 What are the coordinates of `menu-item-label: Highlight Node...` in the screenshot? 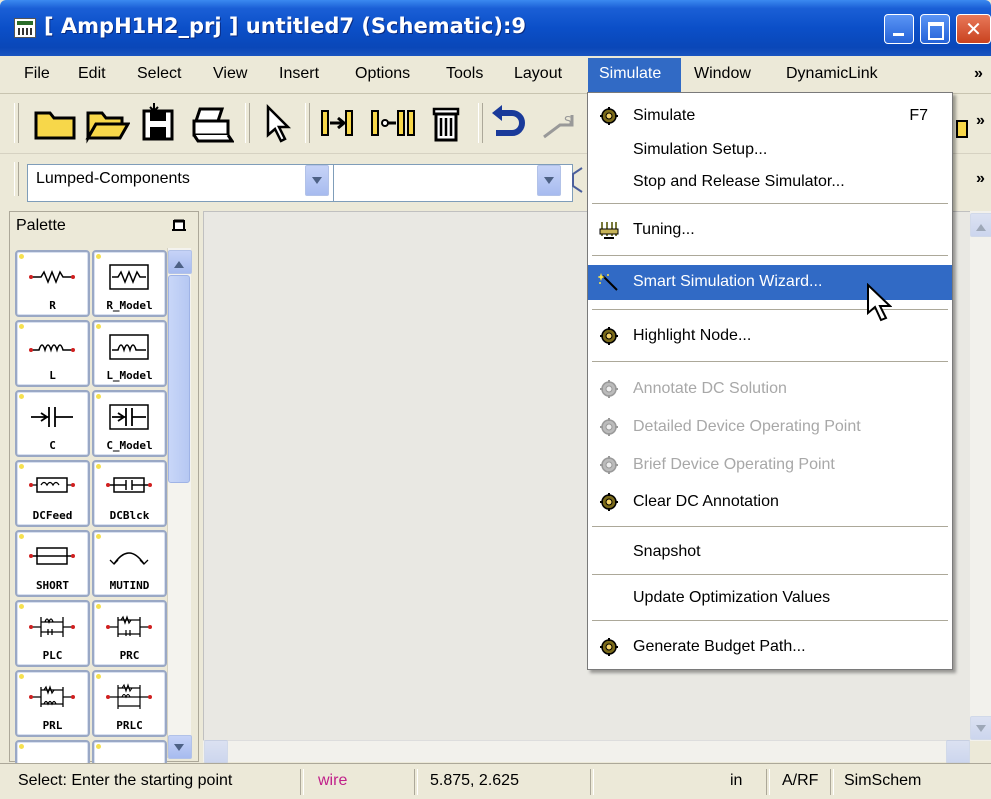 It's located at (692, 335).